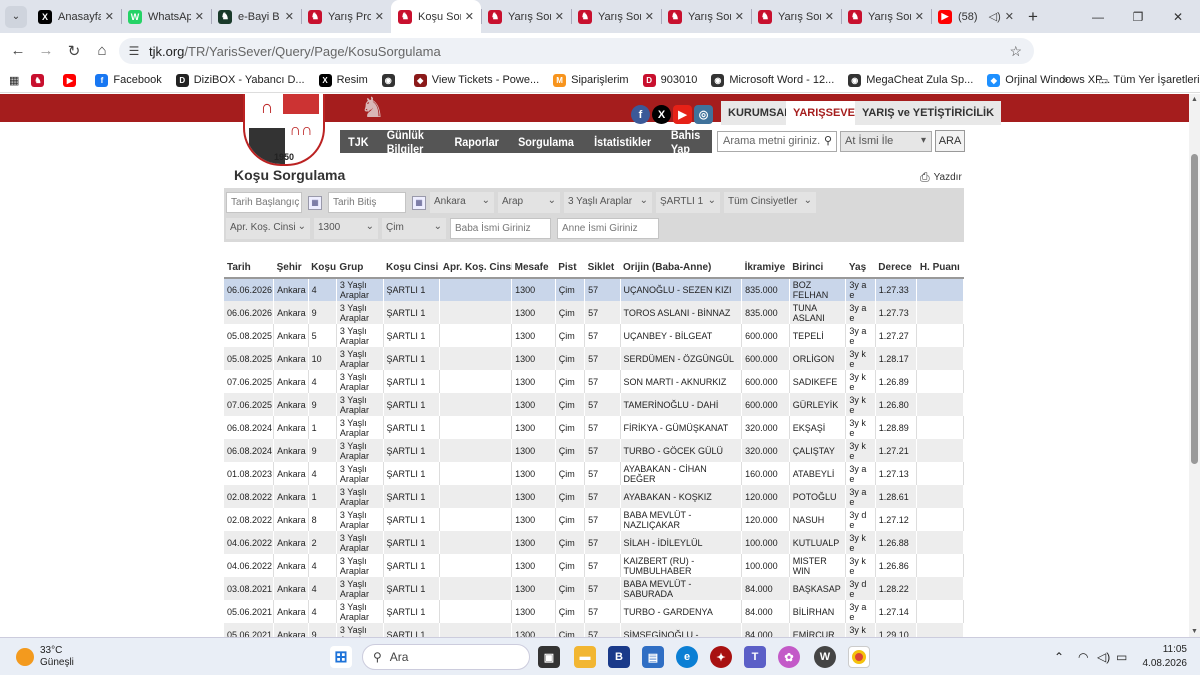 The image size is (1200, 675). I want to click on instagram-icon: ◎, so click(703, 114).